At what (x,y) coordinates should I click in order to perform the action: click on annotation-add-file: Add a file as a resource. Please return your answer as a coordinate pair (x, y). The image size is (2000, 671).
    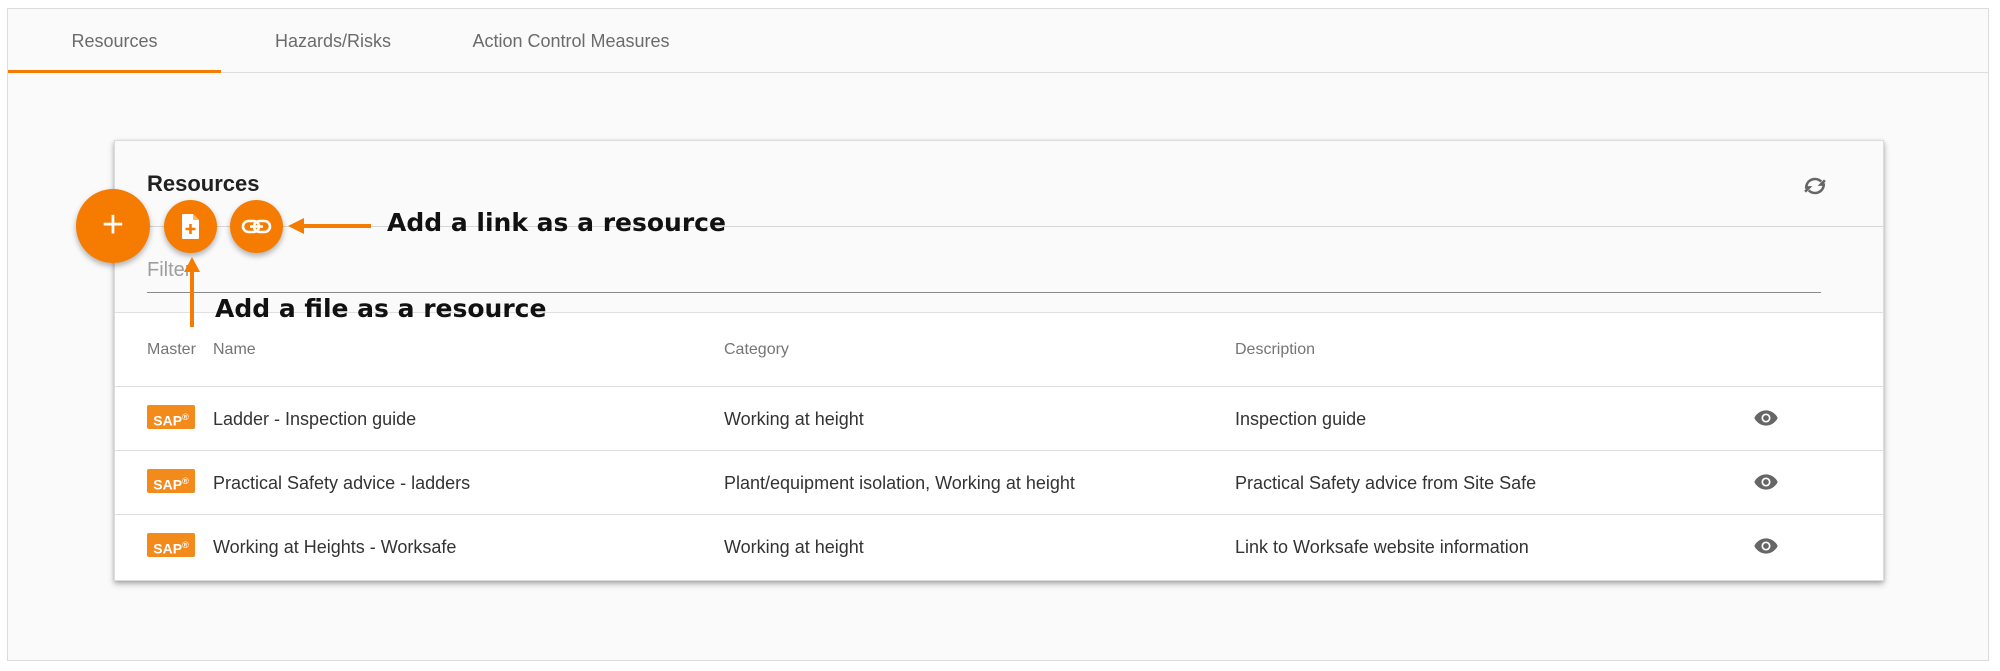
    Looking at the image, I should click on (381, 308).